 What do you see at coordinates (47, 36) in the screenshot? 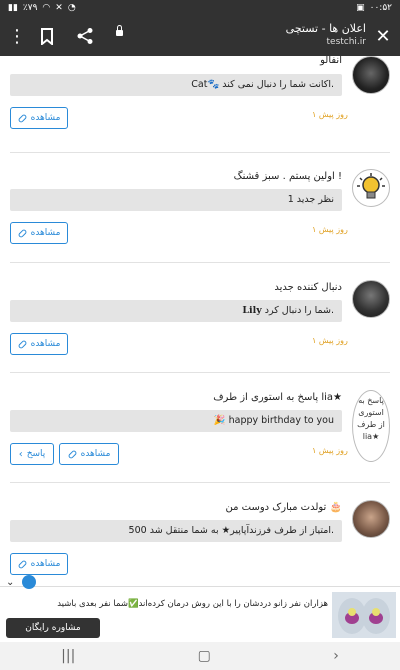
I see `bookmark-icon` at bounding box center [47, 36].